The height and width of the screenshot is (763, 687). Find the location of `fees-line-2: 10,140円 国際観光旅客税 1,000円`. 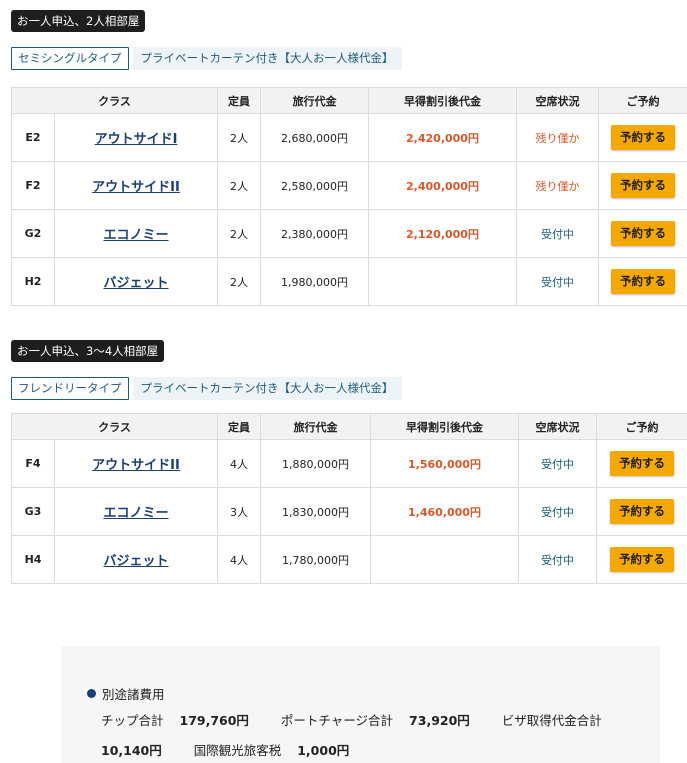

fees-line-2: 10,140円 国際観光旅客税 1,000円 is located at coordinates (225, 749).